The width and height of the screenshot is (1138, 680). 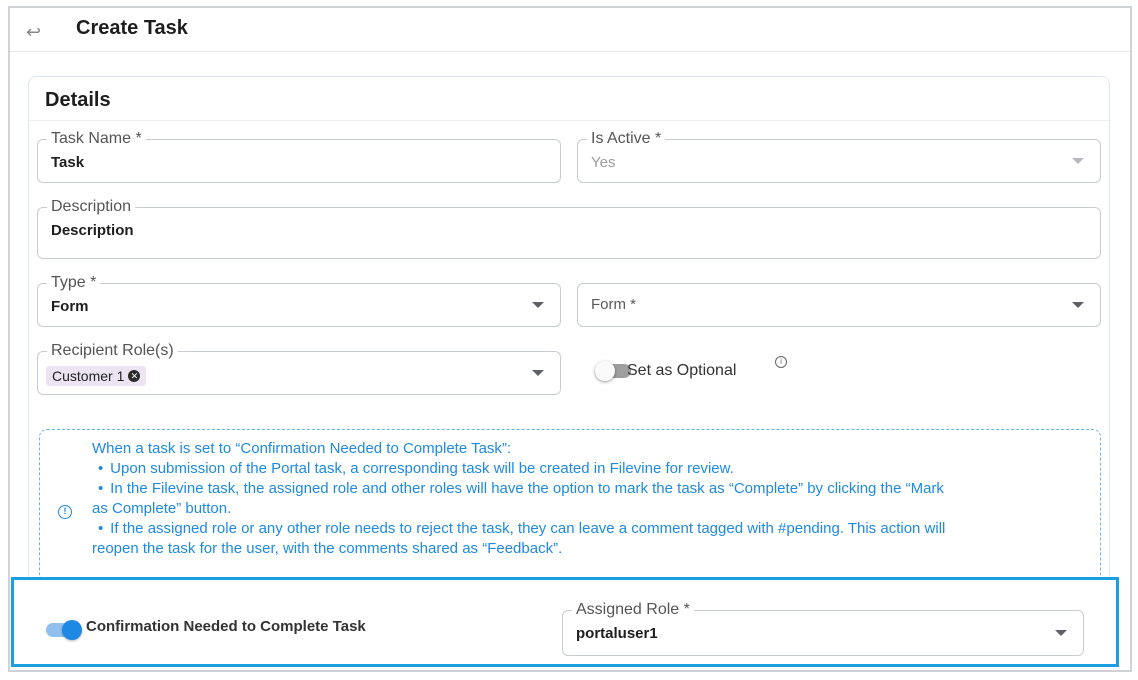 I want to click on role-chip-label: Customer 1, so click(x=88, y=376).